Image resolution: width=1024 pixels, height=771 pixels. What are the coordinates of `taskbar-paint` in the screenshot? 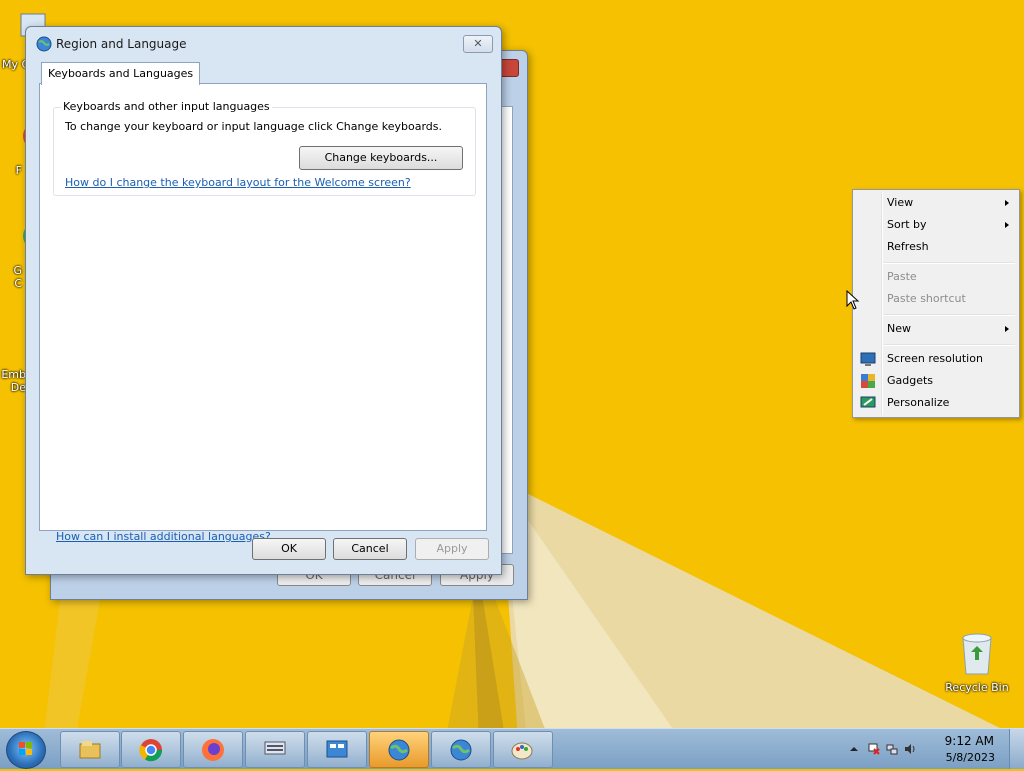 It's located at (523, 749).